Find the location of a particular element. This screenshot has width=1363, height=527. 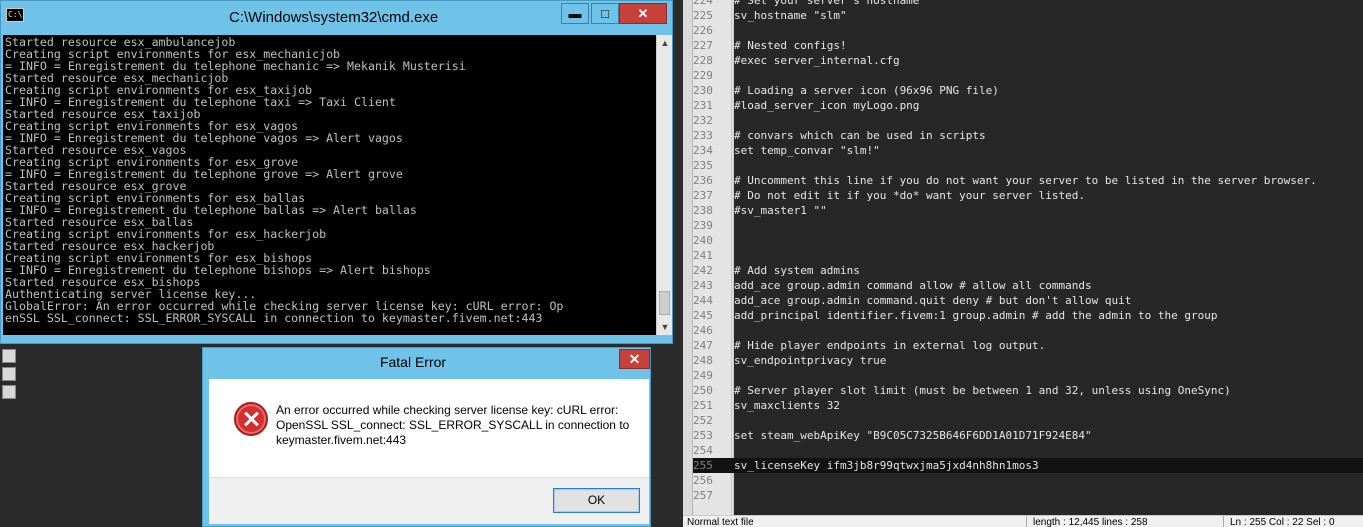

line-number: 228 is located at coordinates (703, 60).